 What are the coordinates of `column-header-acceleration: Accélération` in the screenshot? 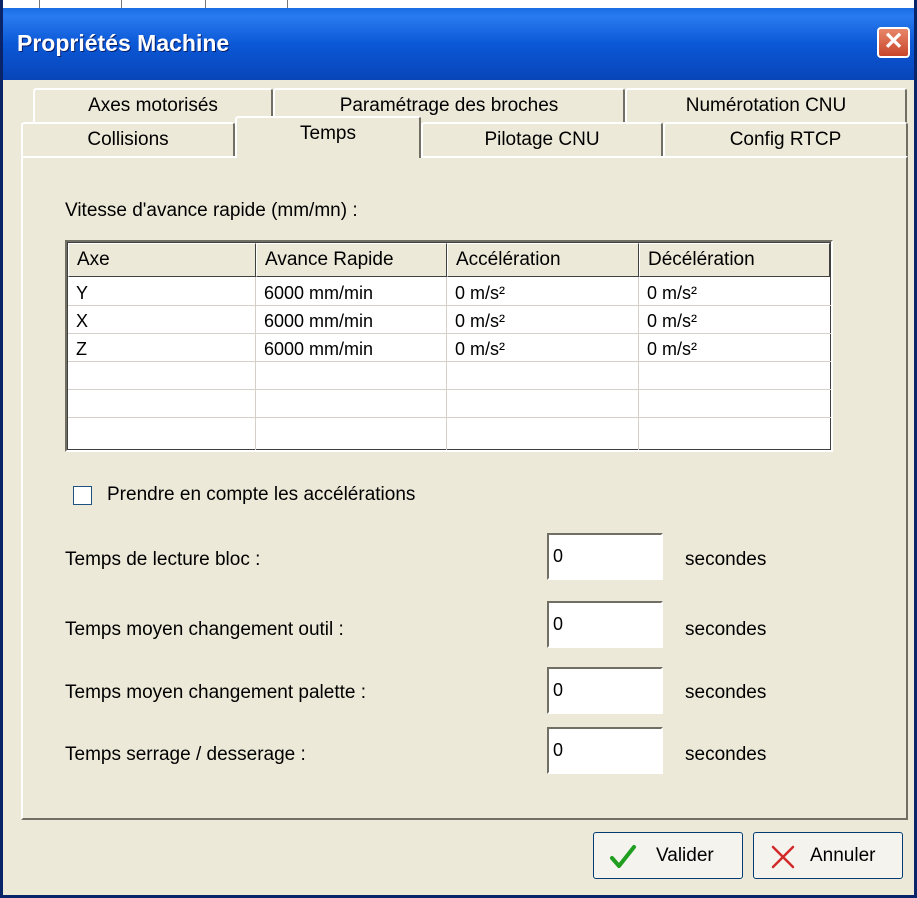 It's located at (543, 260).